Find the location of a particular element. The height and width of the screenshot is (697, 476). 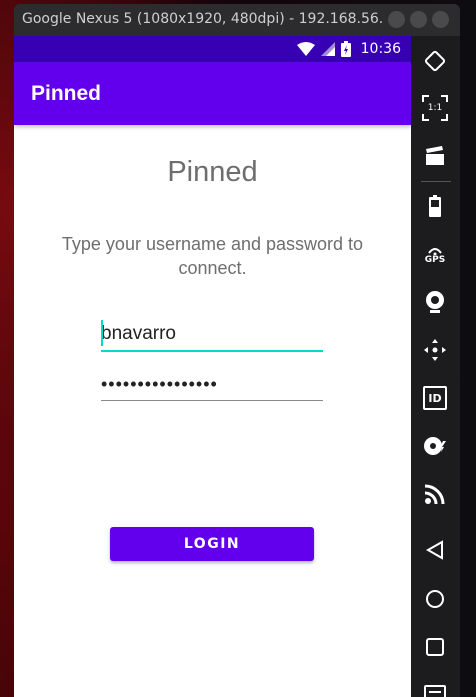

dpad-button is located at coordinates (435, 350).